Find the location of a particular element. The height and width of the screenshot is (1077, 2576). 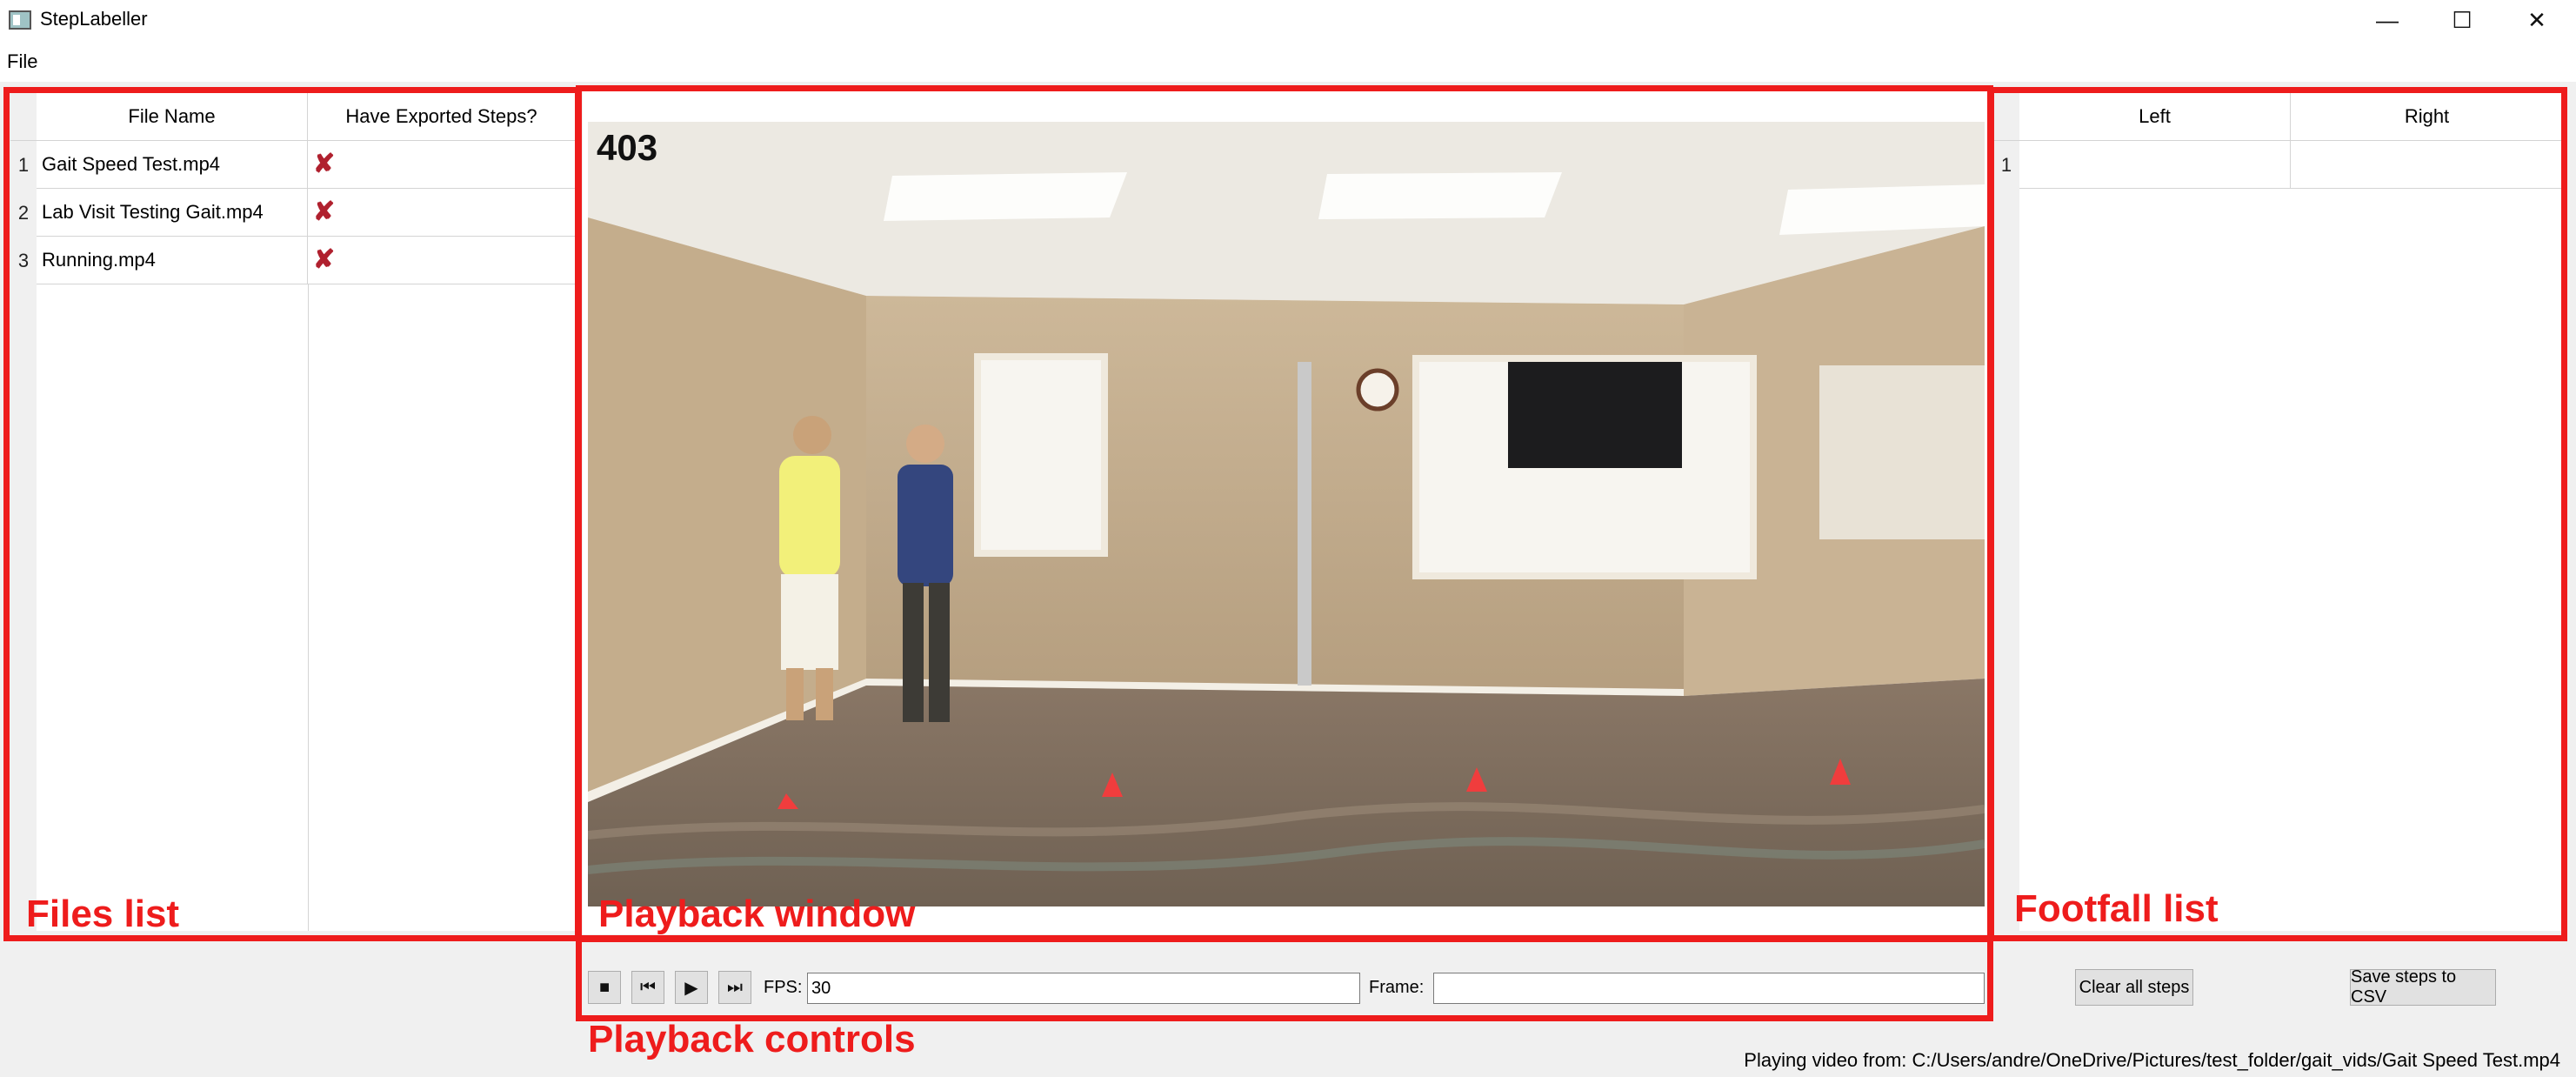

app-icon is located at coordinates (20, 20).